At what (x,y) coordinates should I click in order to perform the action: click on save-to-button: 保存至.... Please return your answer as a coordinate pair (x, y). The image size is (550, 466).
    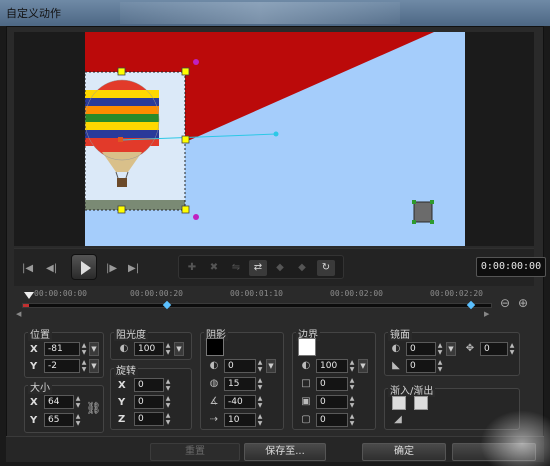
    Looking at the image, I should click on (285, 452).